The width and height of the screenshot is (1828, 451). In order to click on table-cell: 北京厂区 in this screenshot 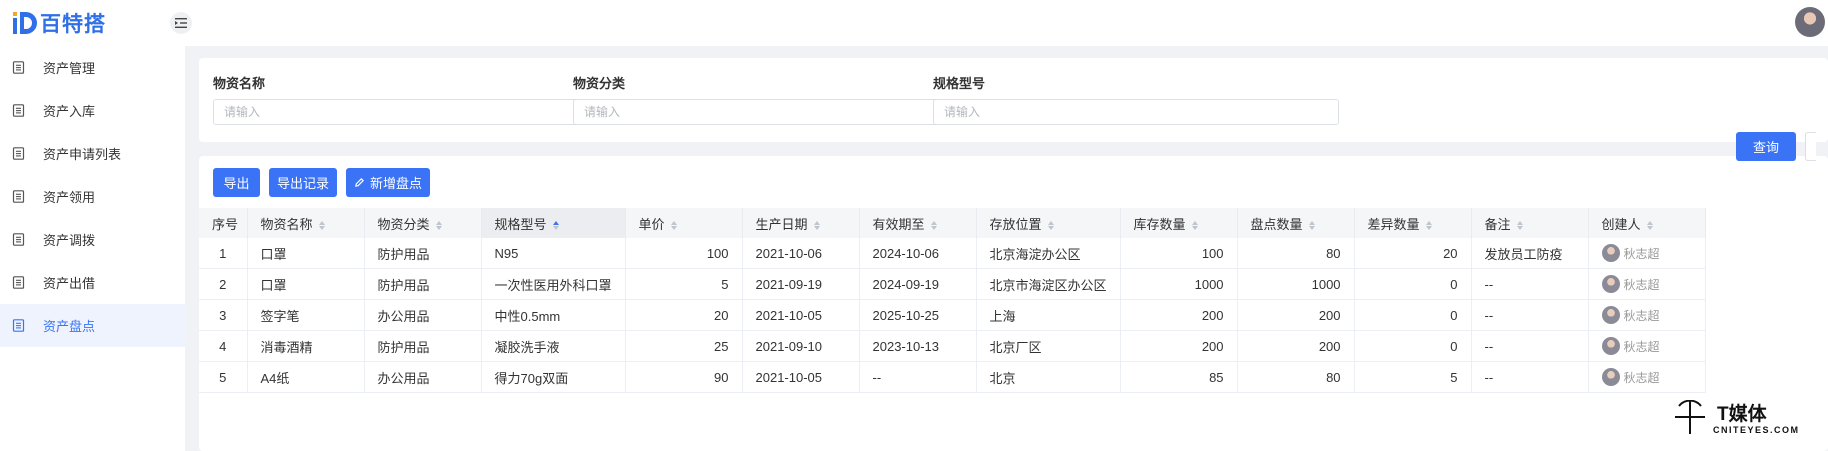, I will do `click(1048, 346)`.